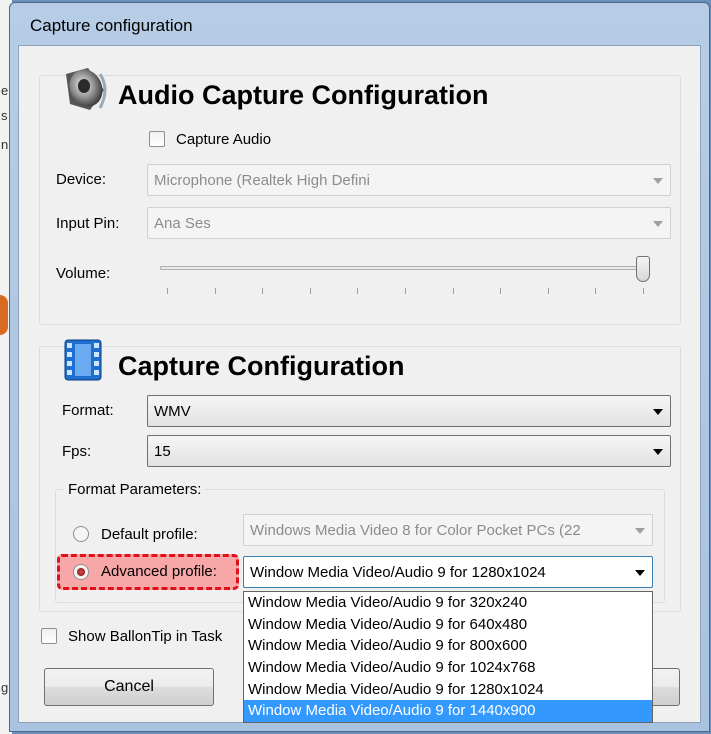 The width and height of the screenshot is (711, 734). Describe the element at coordinates (86, 89) in the screenshot. I see `speaker-icon` at that location.